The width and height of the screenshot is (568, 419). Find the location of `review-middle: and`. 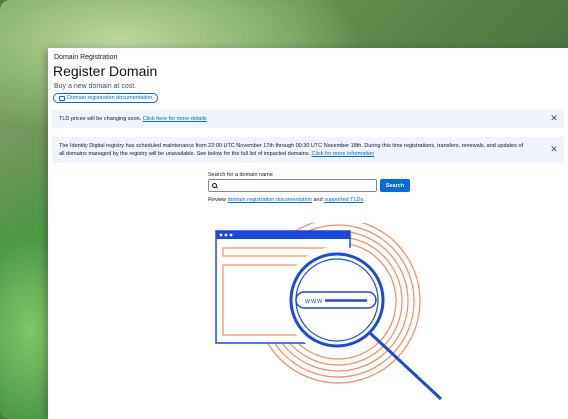

review-middle: and is located at coordinates (318, 200).